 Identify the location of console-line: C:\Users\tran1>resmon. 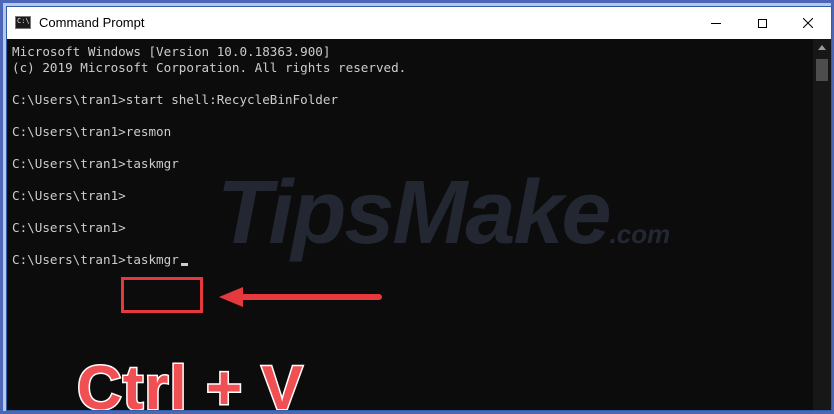
(92, 131).